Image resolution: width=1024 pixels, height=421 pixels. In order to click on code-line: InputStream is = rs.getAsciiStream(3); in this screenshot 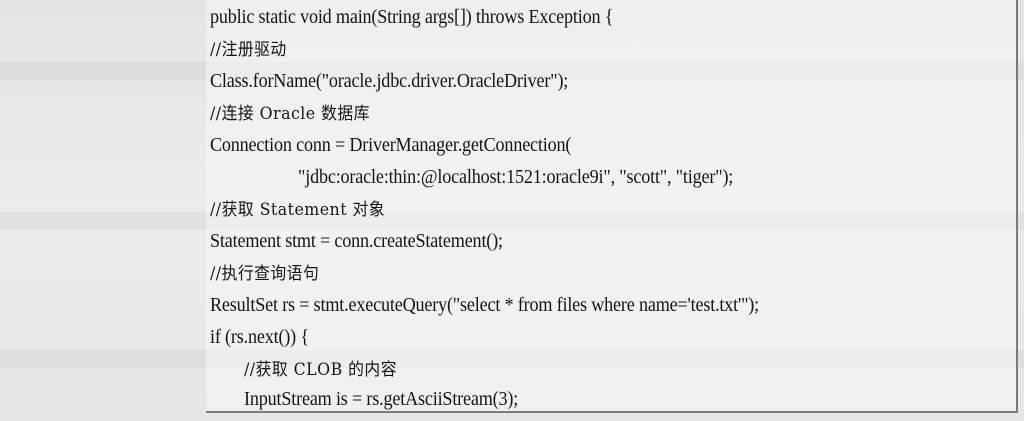, I will do `click(381, 399)`.